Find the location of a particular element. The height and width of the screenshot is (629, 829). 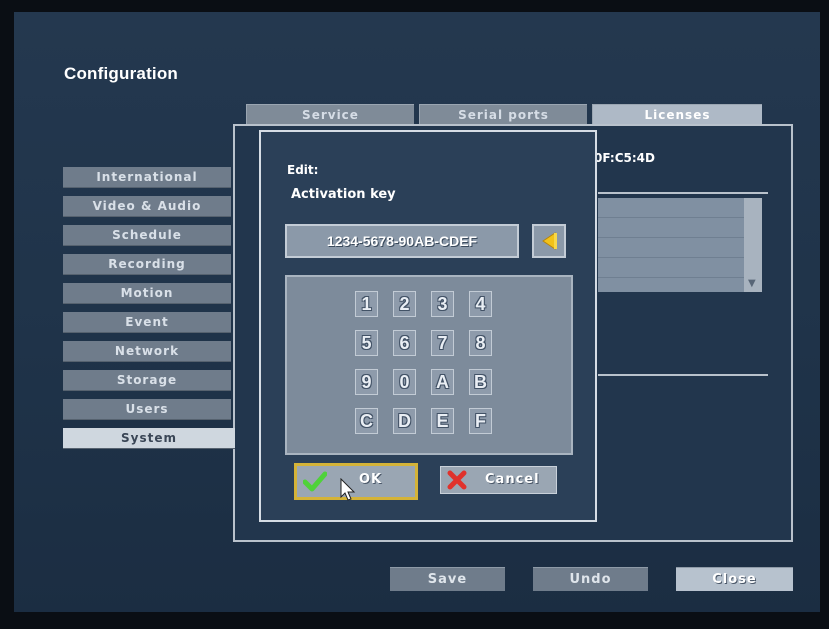

menu-item-schedule: Schedule is located at coordinates (147, 235).